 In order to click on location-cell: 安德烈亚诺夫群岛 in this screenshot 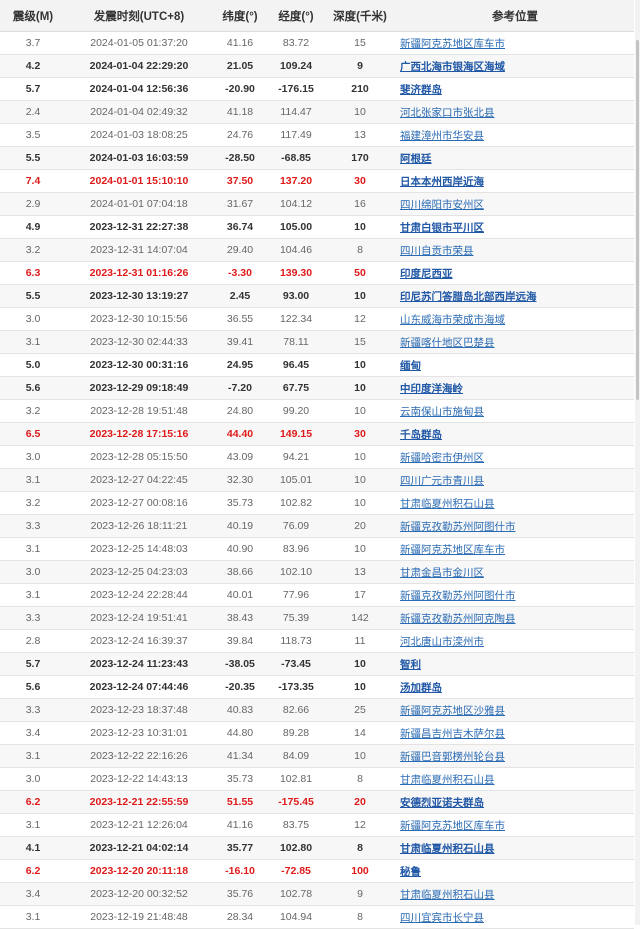, I will do `click(515, 802)`.